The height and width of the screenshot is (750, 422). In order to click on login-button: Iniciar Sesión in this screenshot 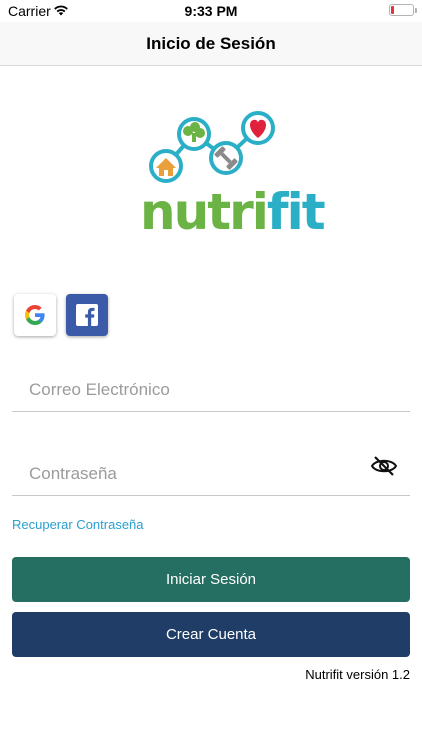, I will do `click(211, 579)`.